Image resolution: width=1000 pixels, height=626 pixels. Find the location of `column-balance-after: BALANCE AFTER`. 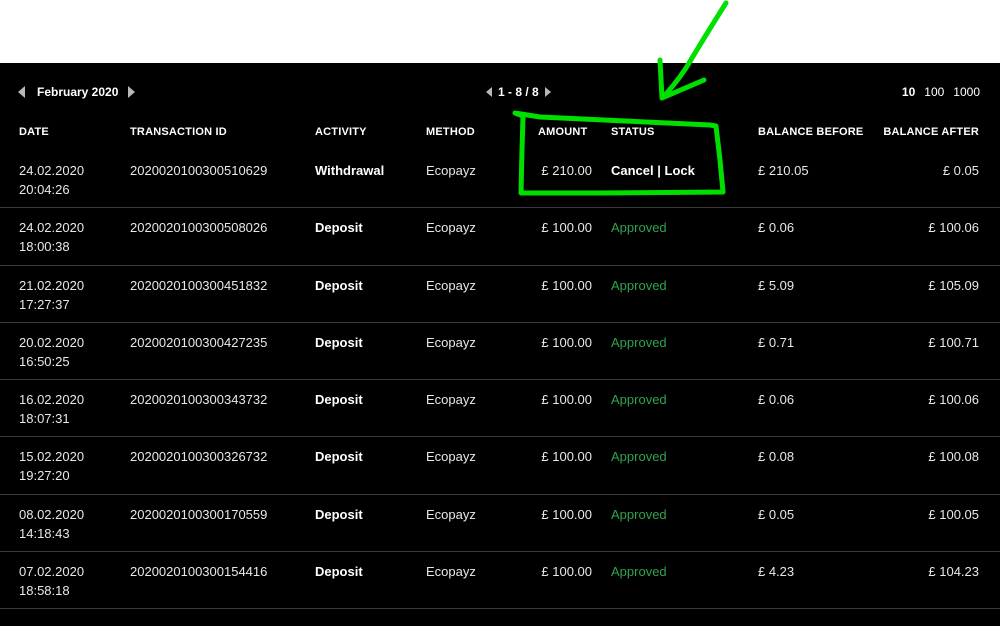

column-balance-after: BALANCE AFTER is located at coordinates (931, 132).